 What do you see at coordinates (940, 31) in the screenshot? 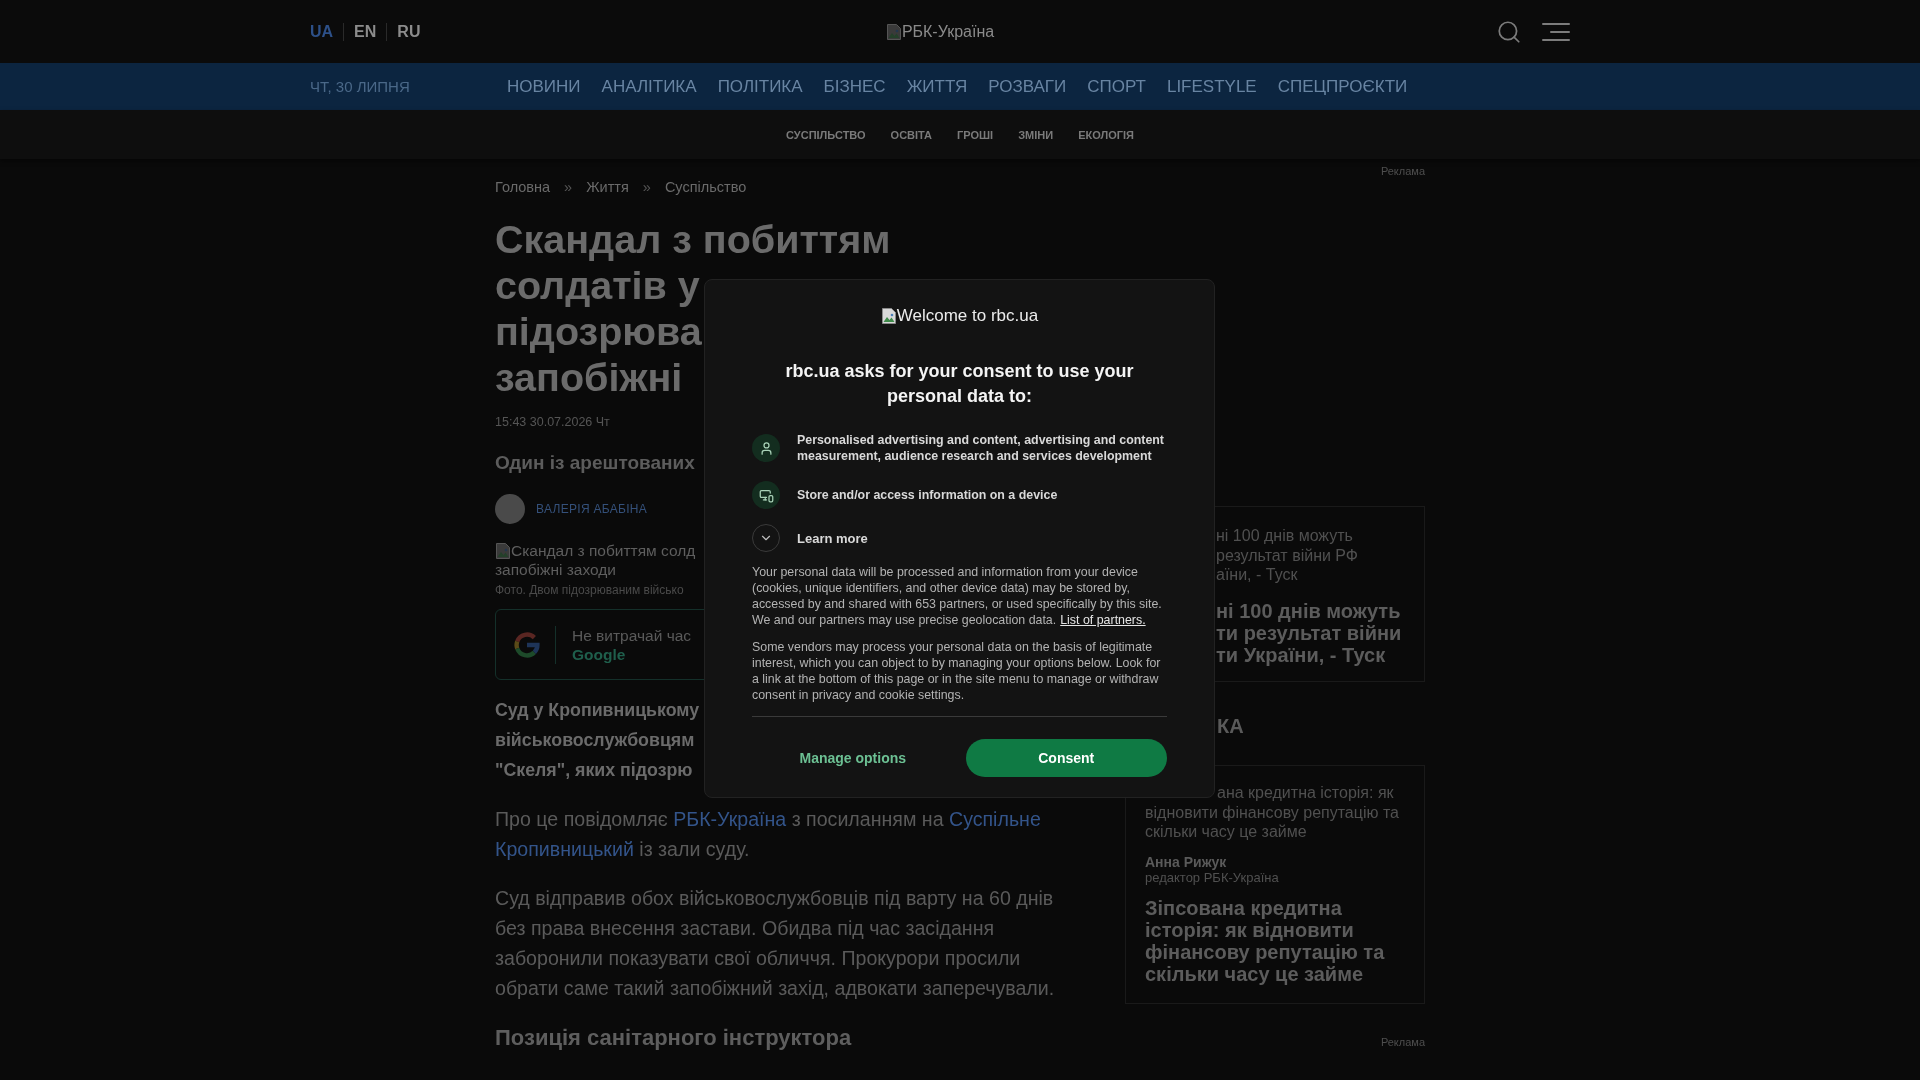
I see `logo-link: РБК-Україна` at bounding box center [940, 31].